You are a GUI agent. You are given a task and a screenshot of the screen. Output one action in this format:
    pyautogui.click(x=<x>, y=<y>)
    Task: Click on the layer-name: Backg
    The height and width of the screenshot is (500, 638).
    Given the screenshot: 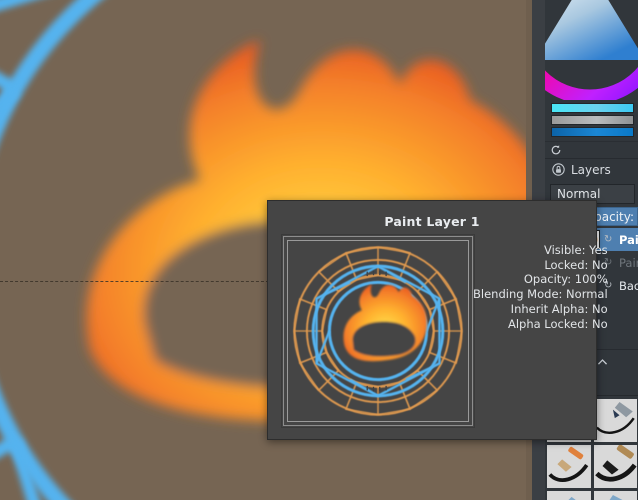 What is the action you would take?
    pyautogui.click(x=628, y=285)
    